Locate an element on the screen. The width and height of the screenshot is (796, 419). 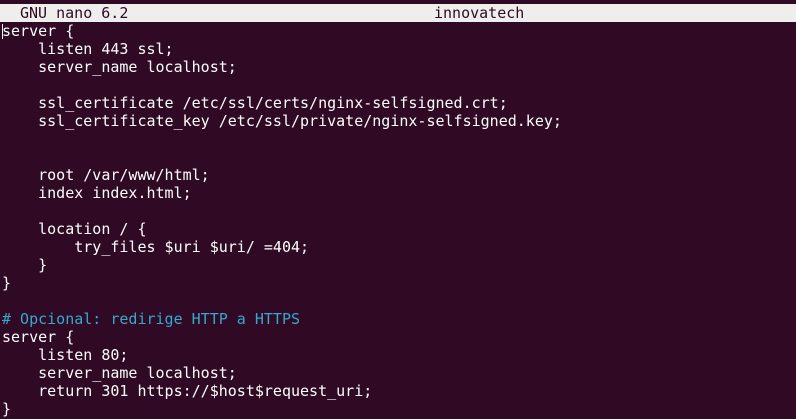
code-line: try_files $uri $uri/ =404; is located at coordinates (398, 247).